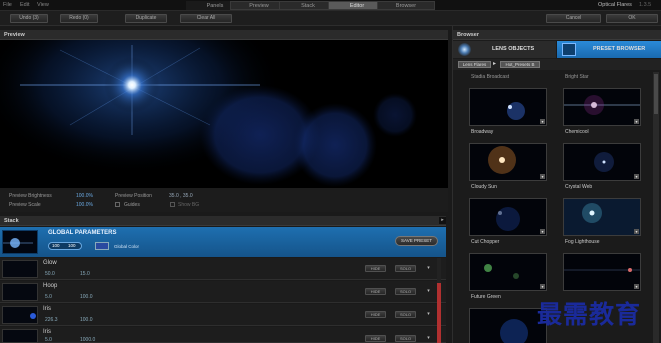  I want to click on preset-thumb-fog-lighthouse: ▾, so click(602, 217).